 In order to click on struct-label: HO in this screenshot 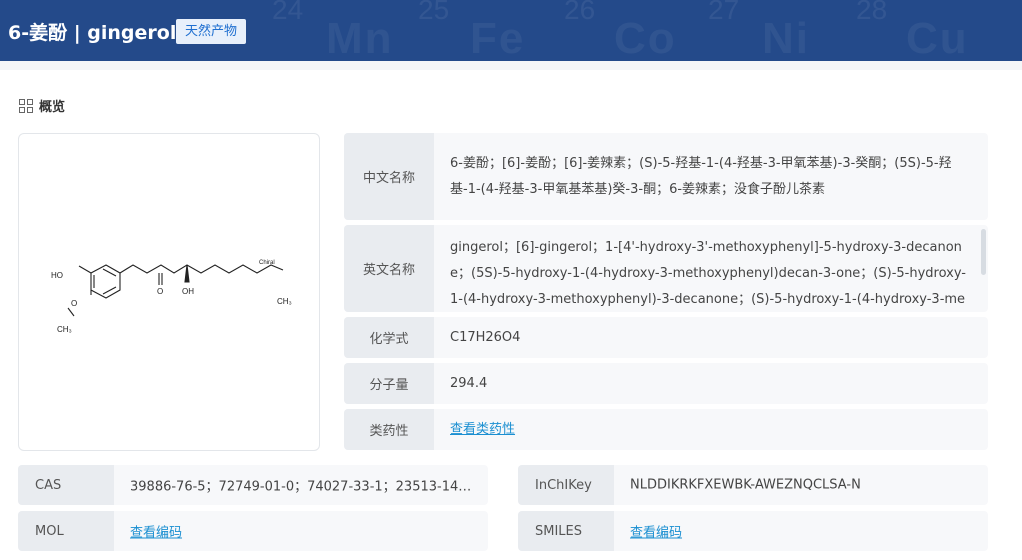, I will do `click(57, 275)`.